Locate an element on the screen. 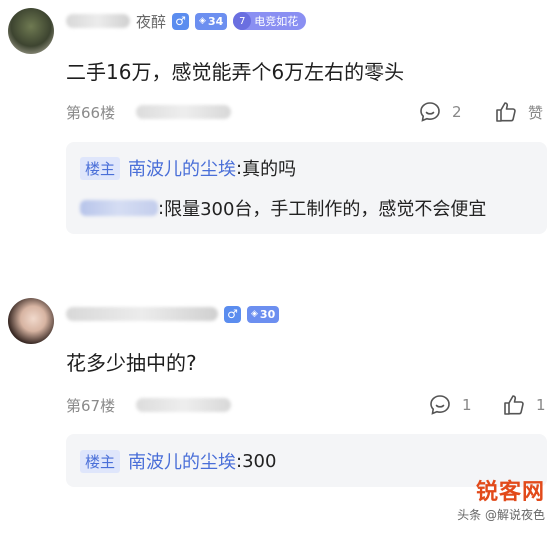 The height and width of the screenshot is (537, 553). sub-reply: 楼主 南波儿的尘埃: 真的吗 is located at coordinates (188, 168).